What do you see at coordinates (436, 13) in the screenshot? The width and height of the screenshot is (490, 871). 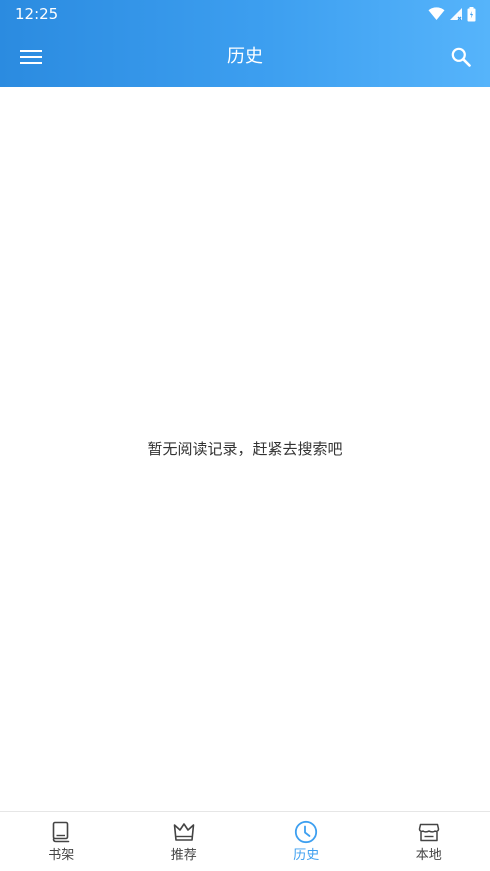 I see `wifi-icon` at bounding box center [436, 13].